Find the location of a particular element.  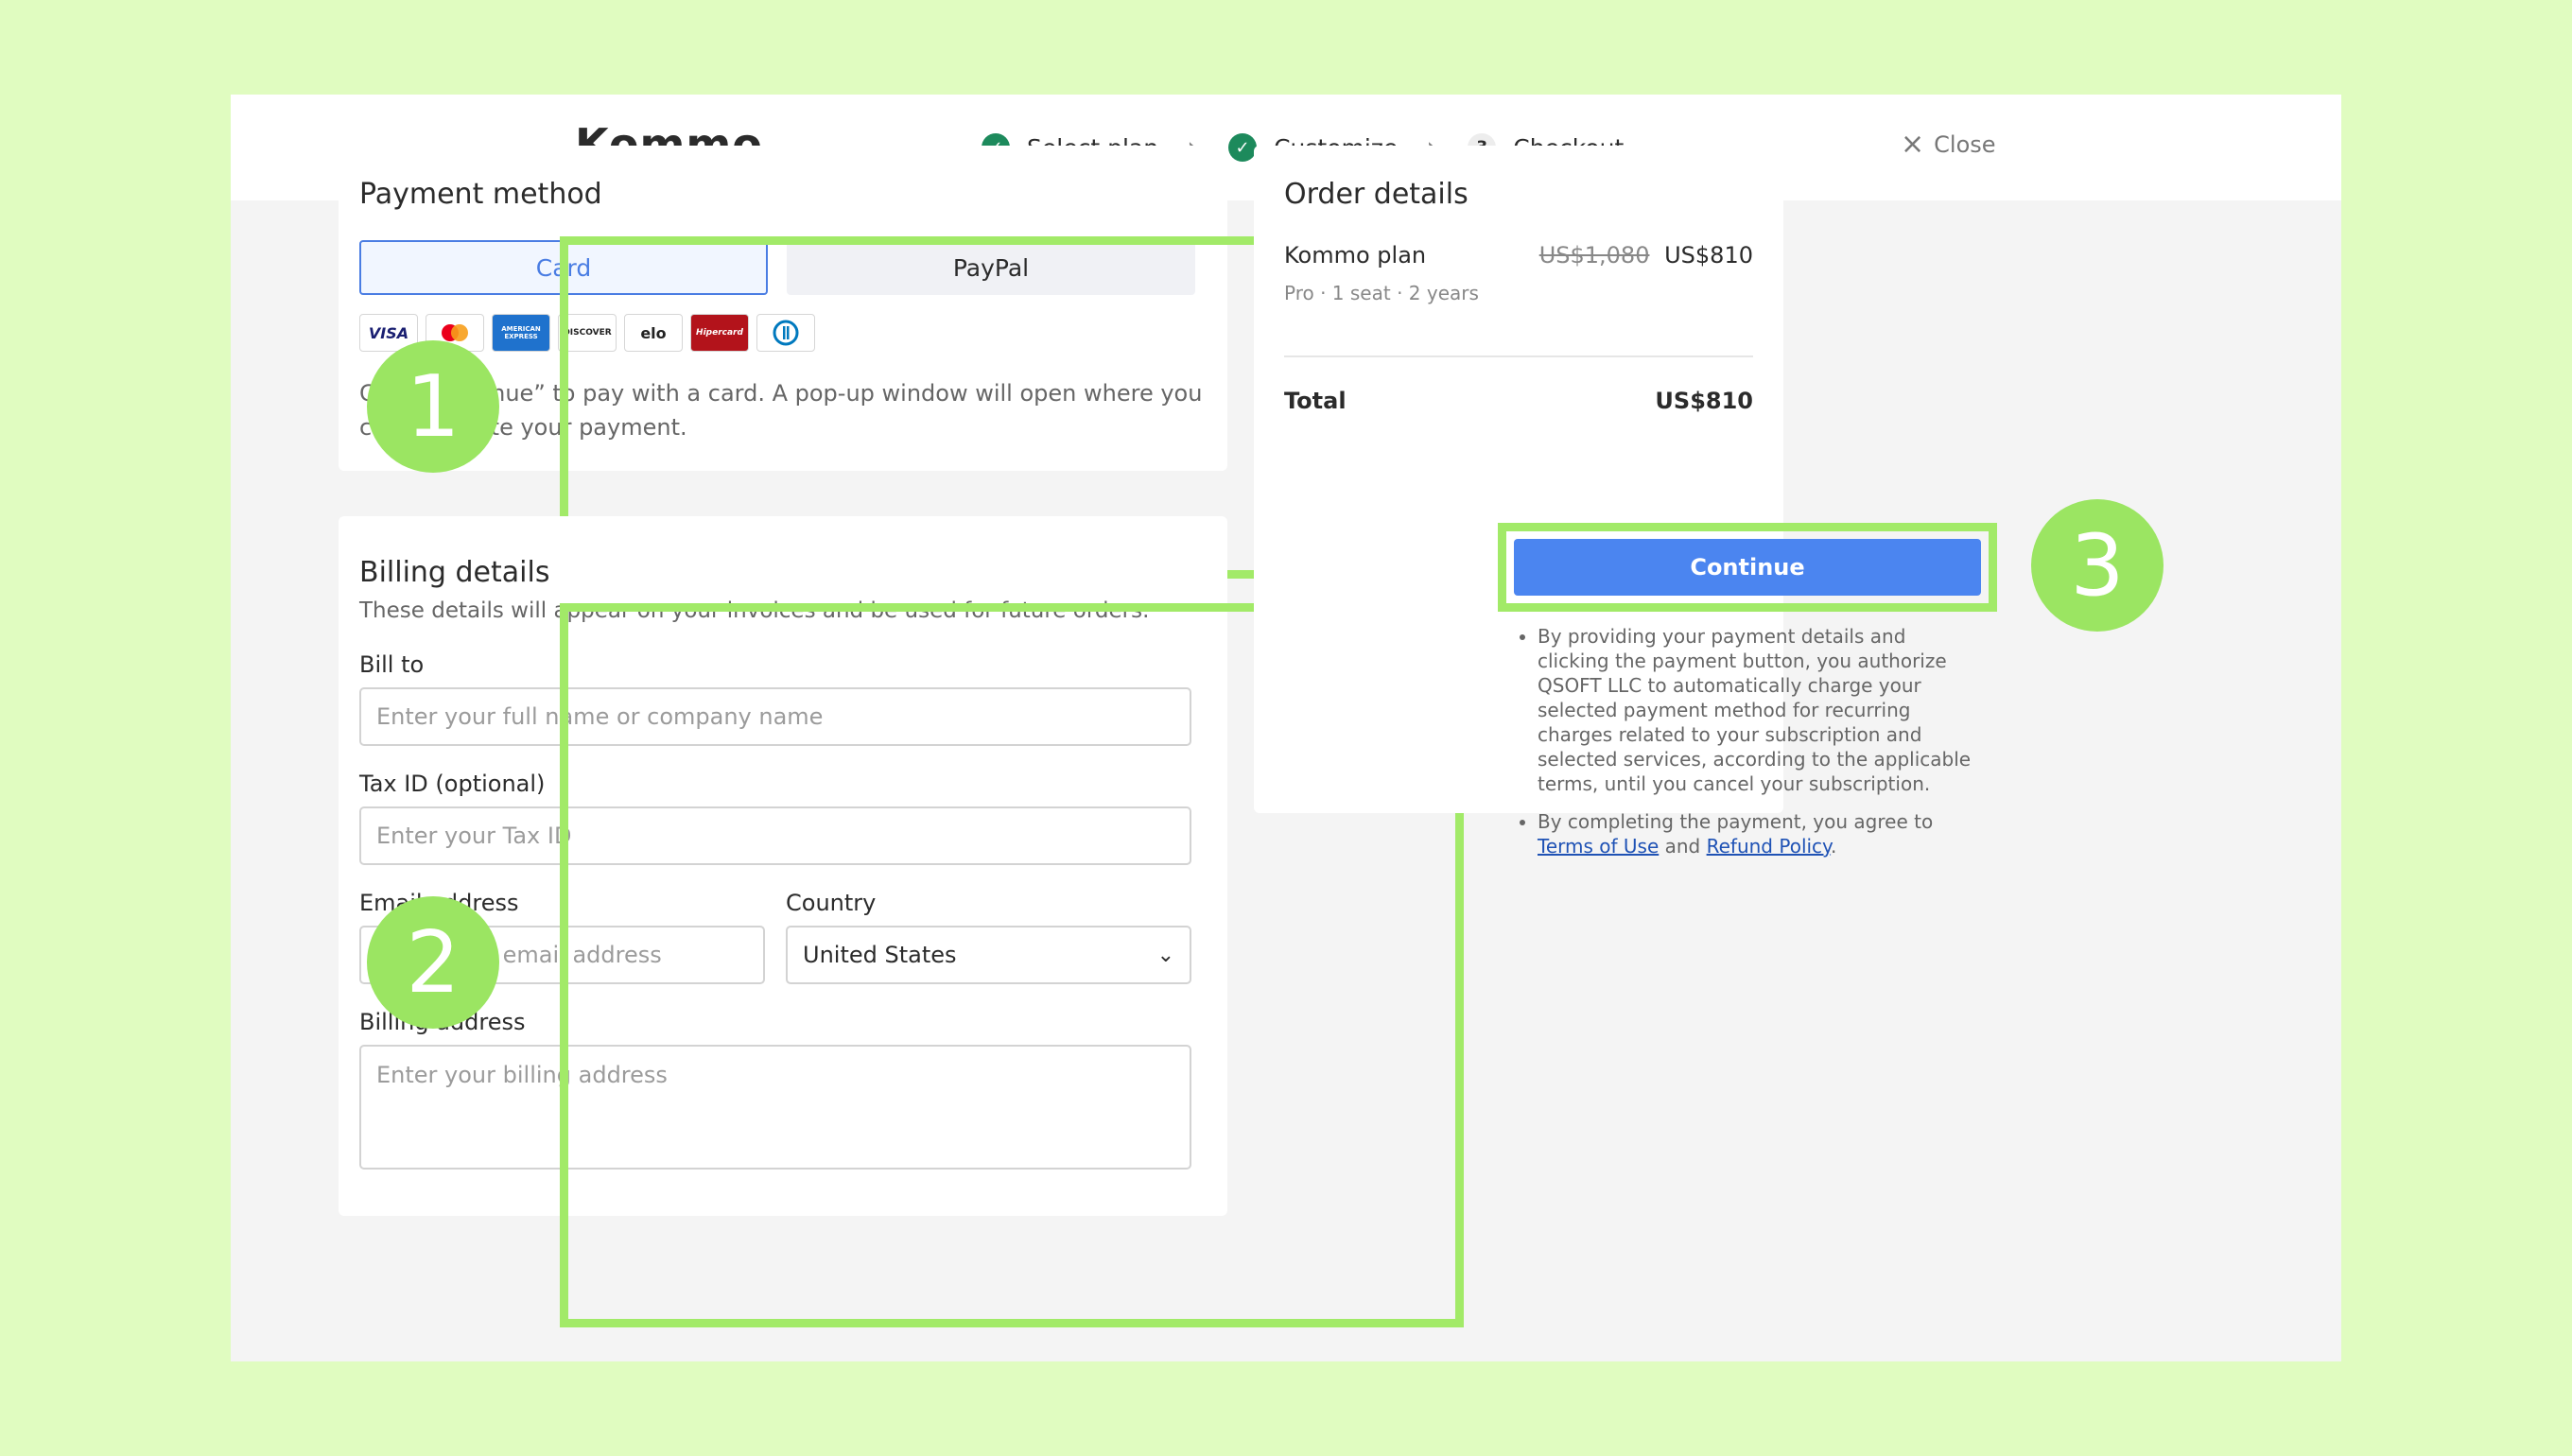

divider is located at coordinates (1518, 356).